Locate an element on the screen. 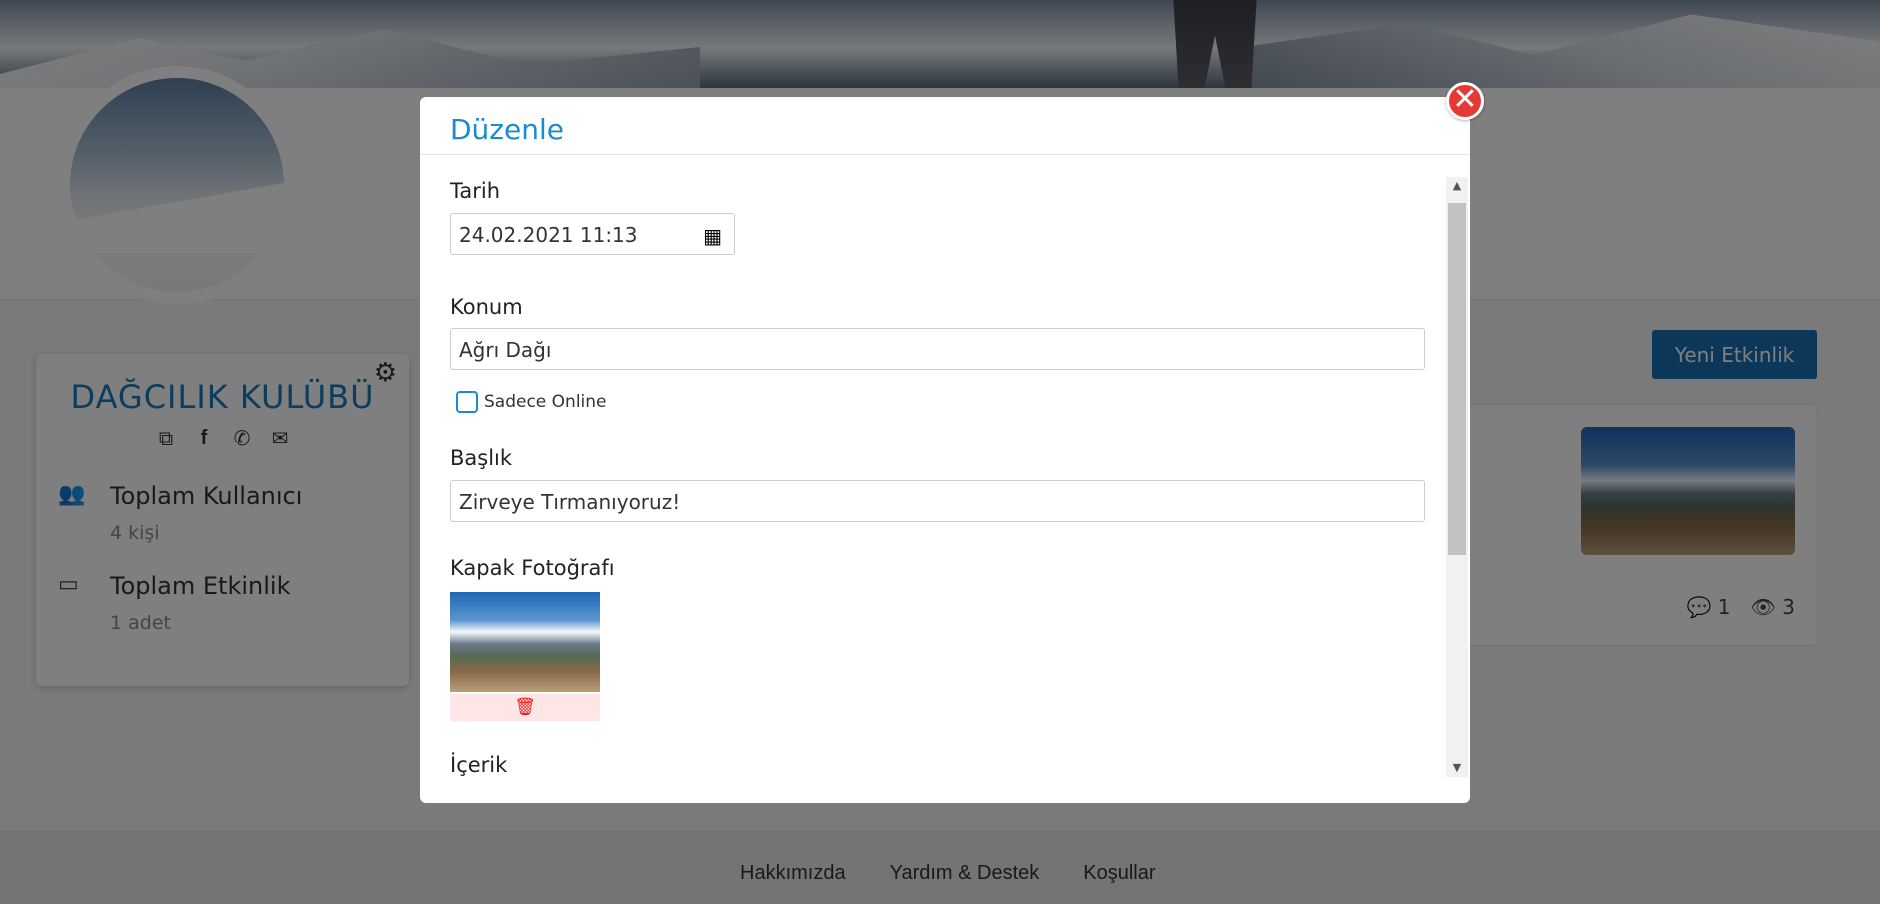 This screenshot has height=904, width=1880. online-only-checkbox is located at coordinates (467, 402).